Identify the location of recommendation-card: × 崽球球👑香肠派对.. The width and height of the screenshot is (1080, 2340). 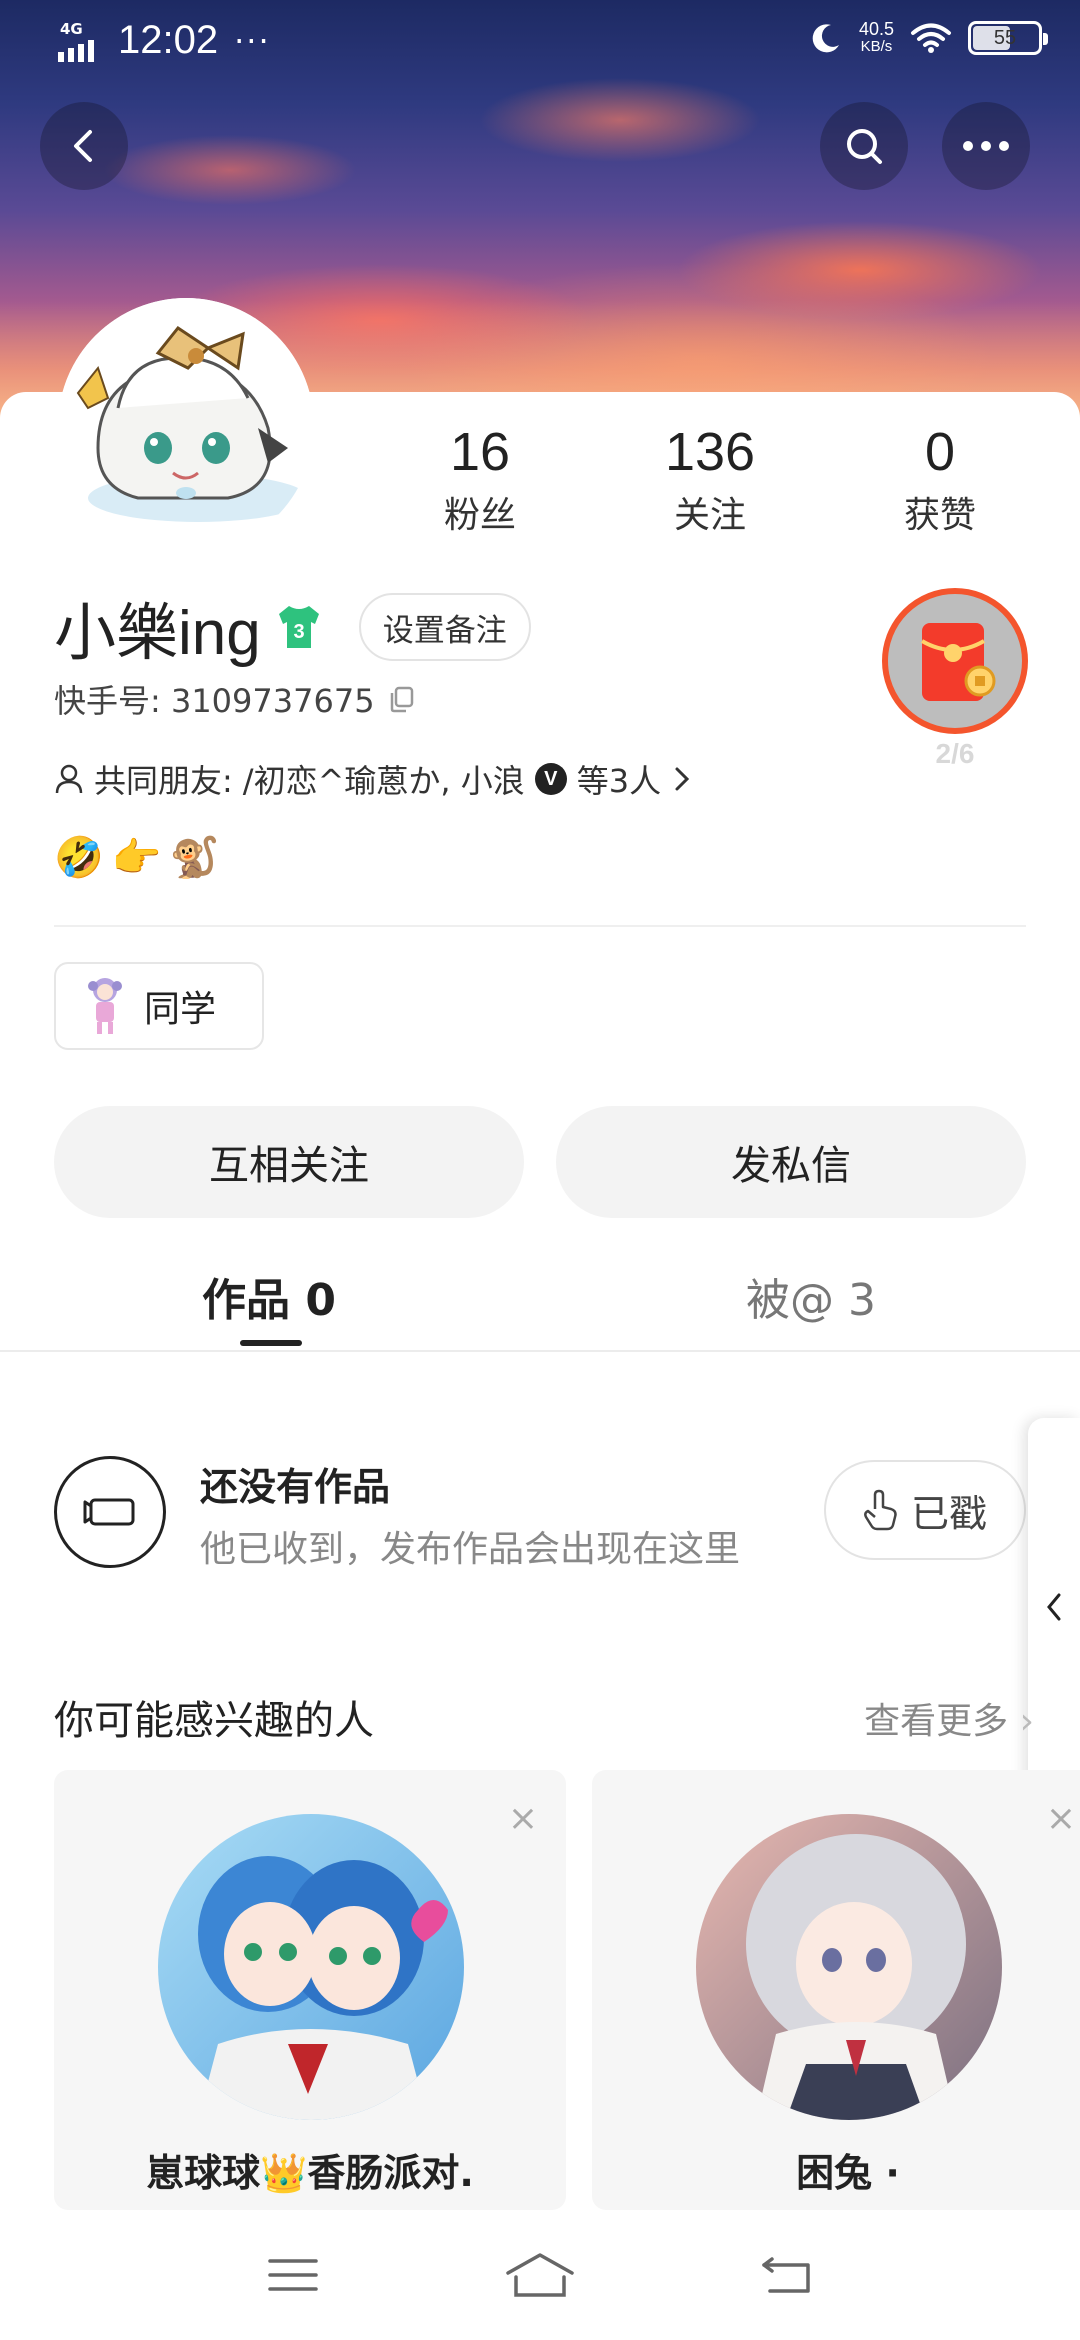
(310, 1990).